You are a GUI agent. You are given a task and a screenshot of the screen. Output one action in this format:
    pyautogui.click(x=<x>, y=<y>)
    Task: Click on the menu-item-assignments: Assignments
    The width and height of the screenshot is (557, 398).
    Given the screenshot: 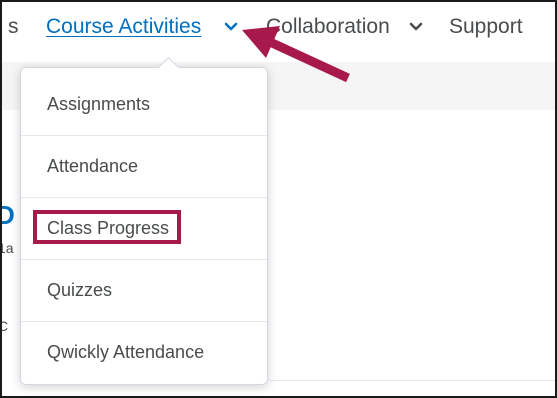 What is the action you would take?
    pyautogui.click(x=144, y=105)
    